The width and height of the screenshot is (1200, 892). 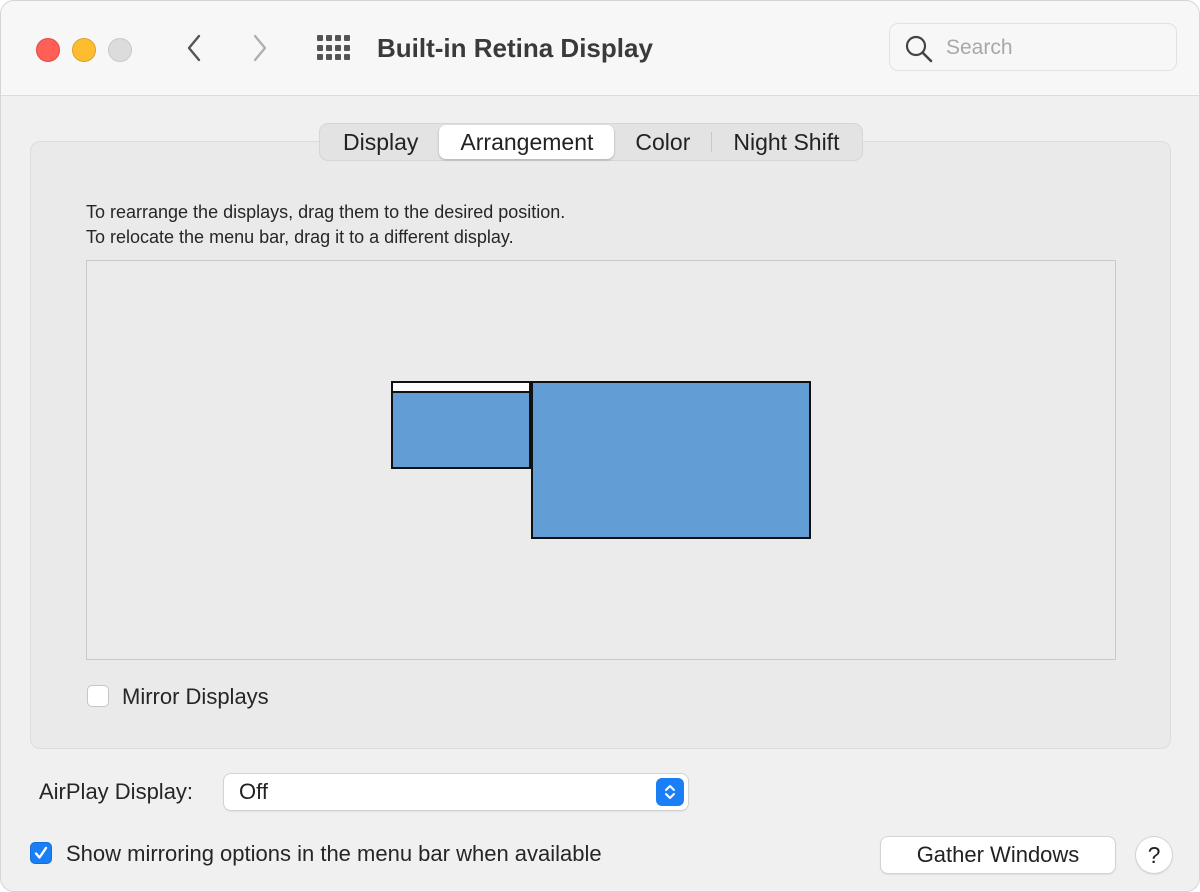 What do you see at coordinates (786, 142) in the screenshot?
I see `tab-night-shift: Night Shift` at bounding box center [786, 142].